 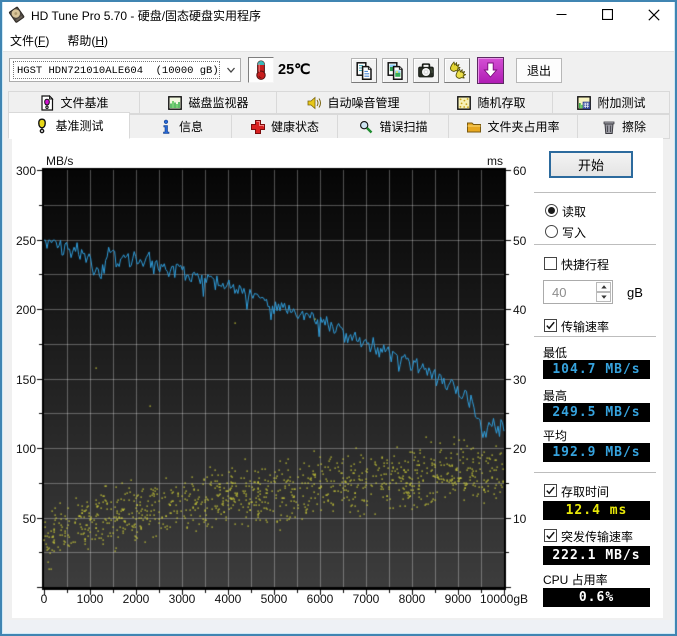 What do you see at coordinates (585, 492) in the screenshot?
I see `access-time-label: 存取时间` at bounding box center [585, 492].